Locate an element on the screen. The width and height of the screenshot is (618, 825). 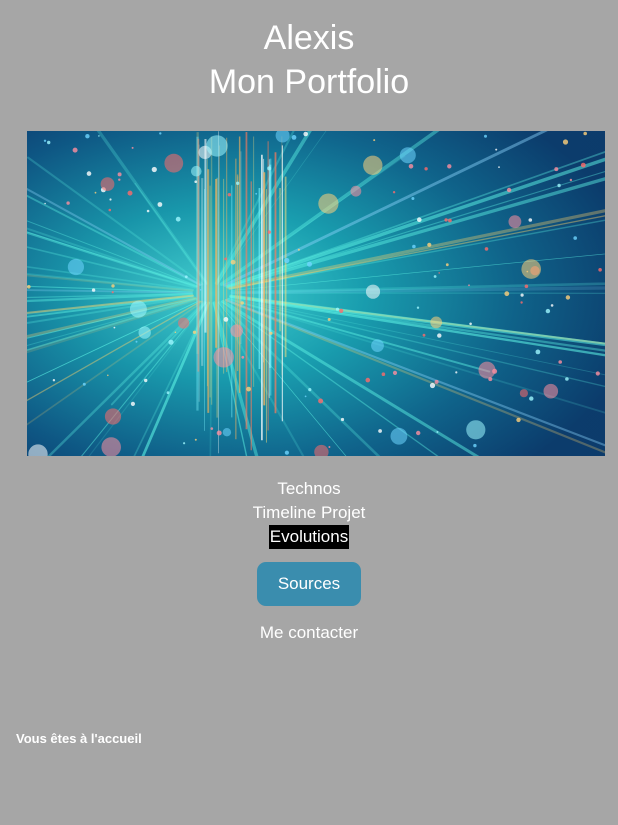
contact-container: Me contacter is located at coordinates (309, 633).